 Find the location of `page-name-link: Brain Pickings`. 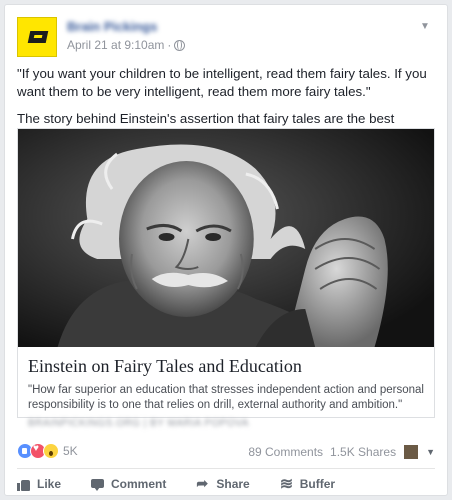

page-name-link: Brain Pickings is located at coordinates (112, 26).